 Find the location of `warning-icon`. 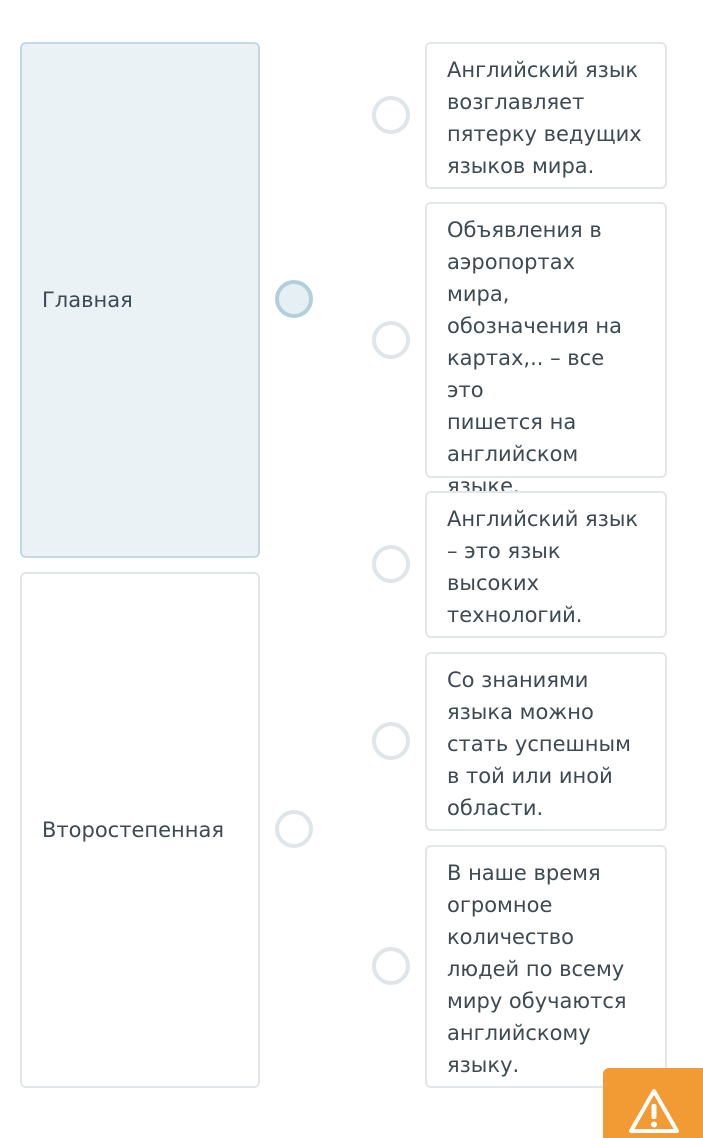

warning-icon is located at coordinates (654, 1111).